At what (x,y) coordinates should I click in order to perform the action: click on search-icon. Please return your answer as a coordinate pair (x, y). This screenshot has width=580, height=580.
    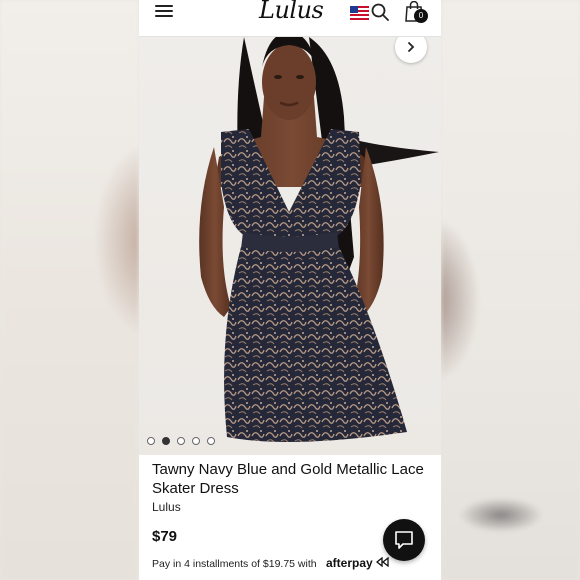
    Looking at the image, I should click on (380, 12).